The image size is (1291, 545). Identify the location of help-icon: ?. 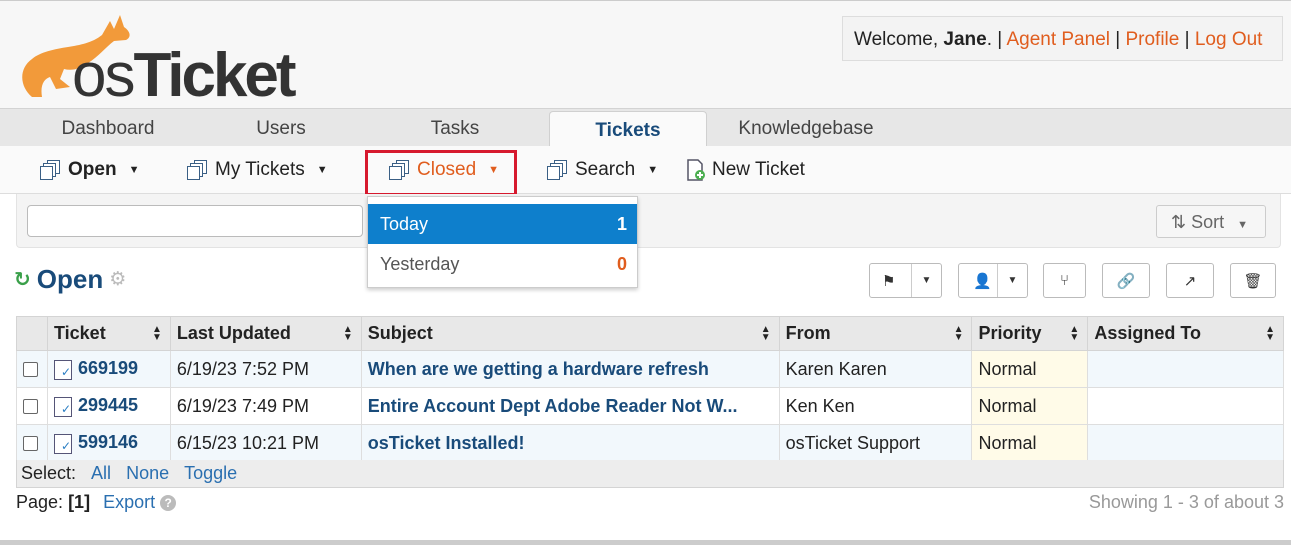
(168, 503).